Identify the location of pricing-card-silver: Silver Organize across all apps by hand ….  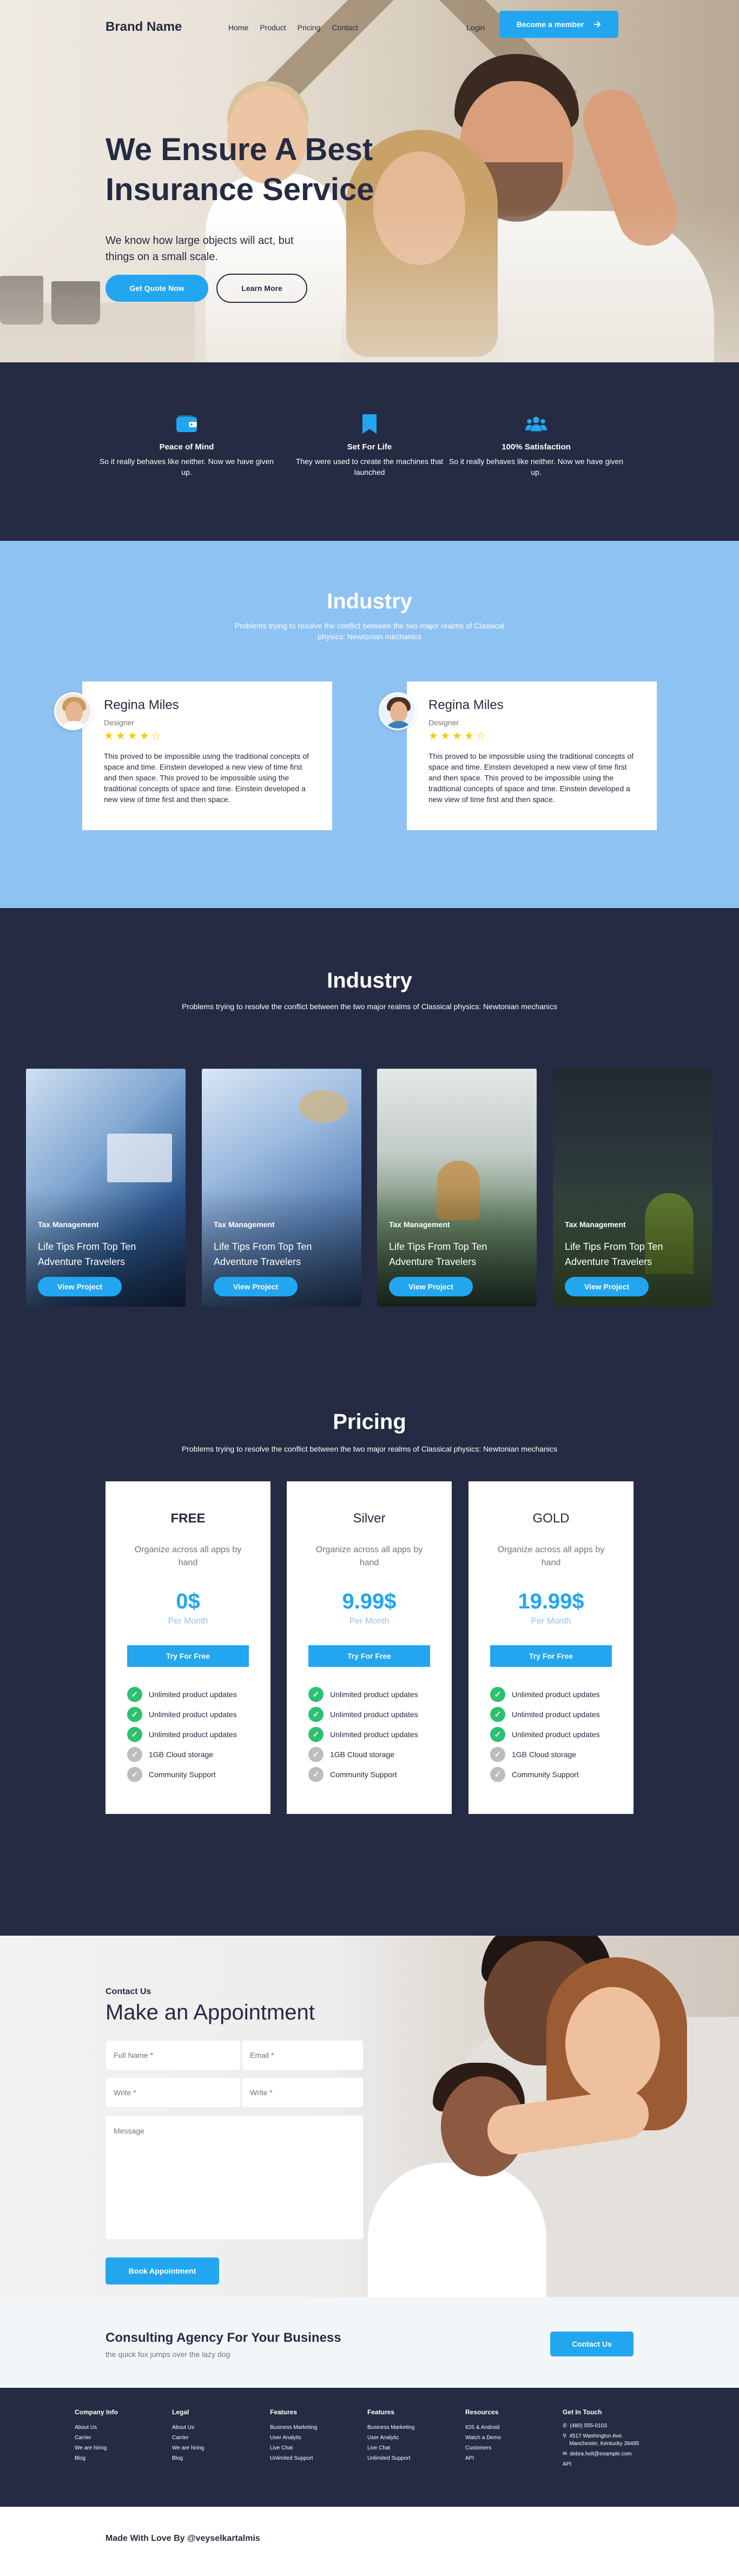
(369, 1648).